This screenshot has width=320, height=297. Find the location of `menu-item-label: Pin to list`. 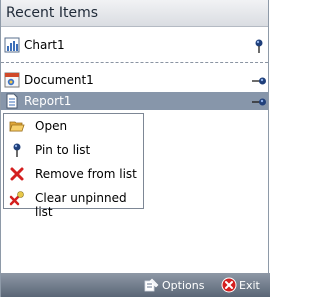

menu-item-label: Pin to list is located at coordinates (63, 150).